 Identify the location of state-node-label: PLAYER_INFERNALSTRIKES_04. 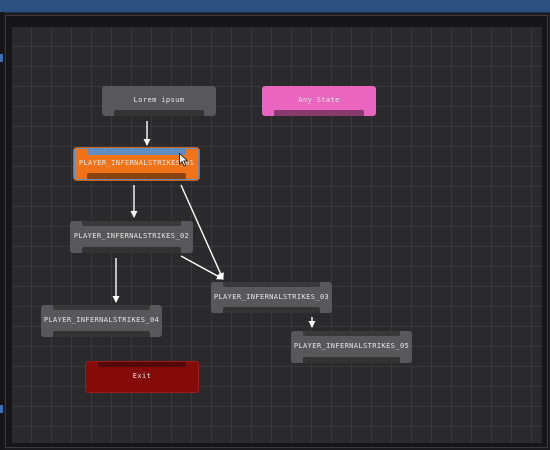
(101, 320).